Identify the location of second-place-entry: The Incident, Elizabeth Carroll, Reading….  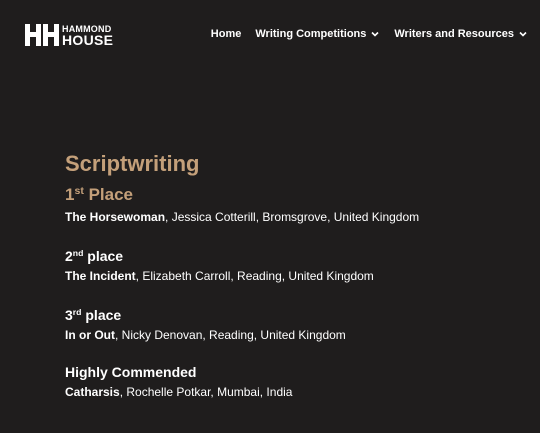
(295, 276).